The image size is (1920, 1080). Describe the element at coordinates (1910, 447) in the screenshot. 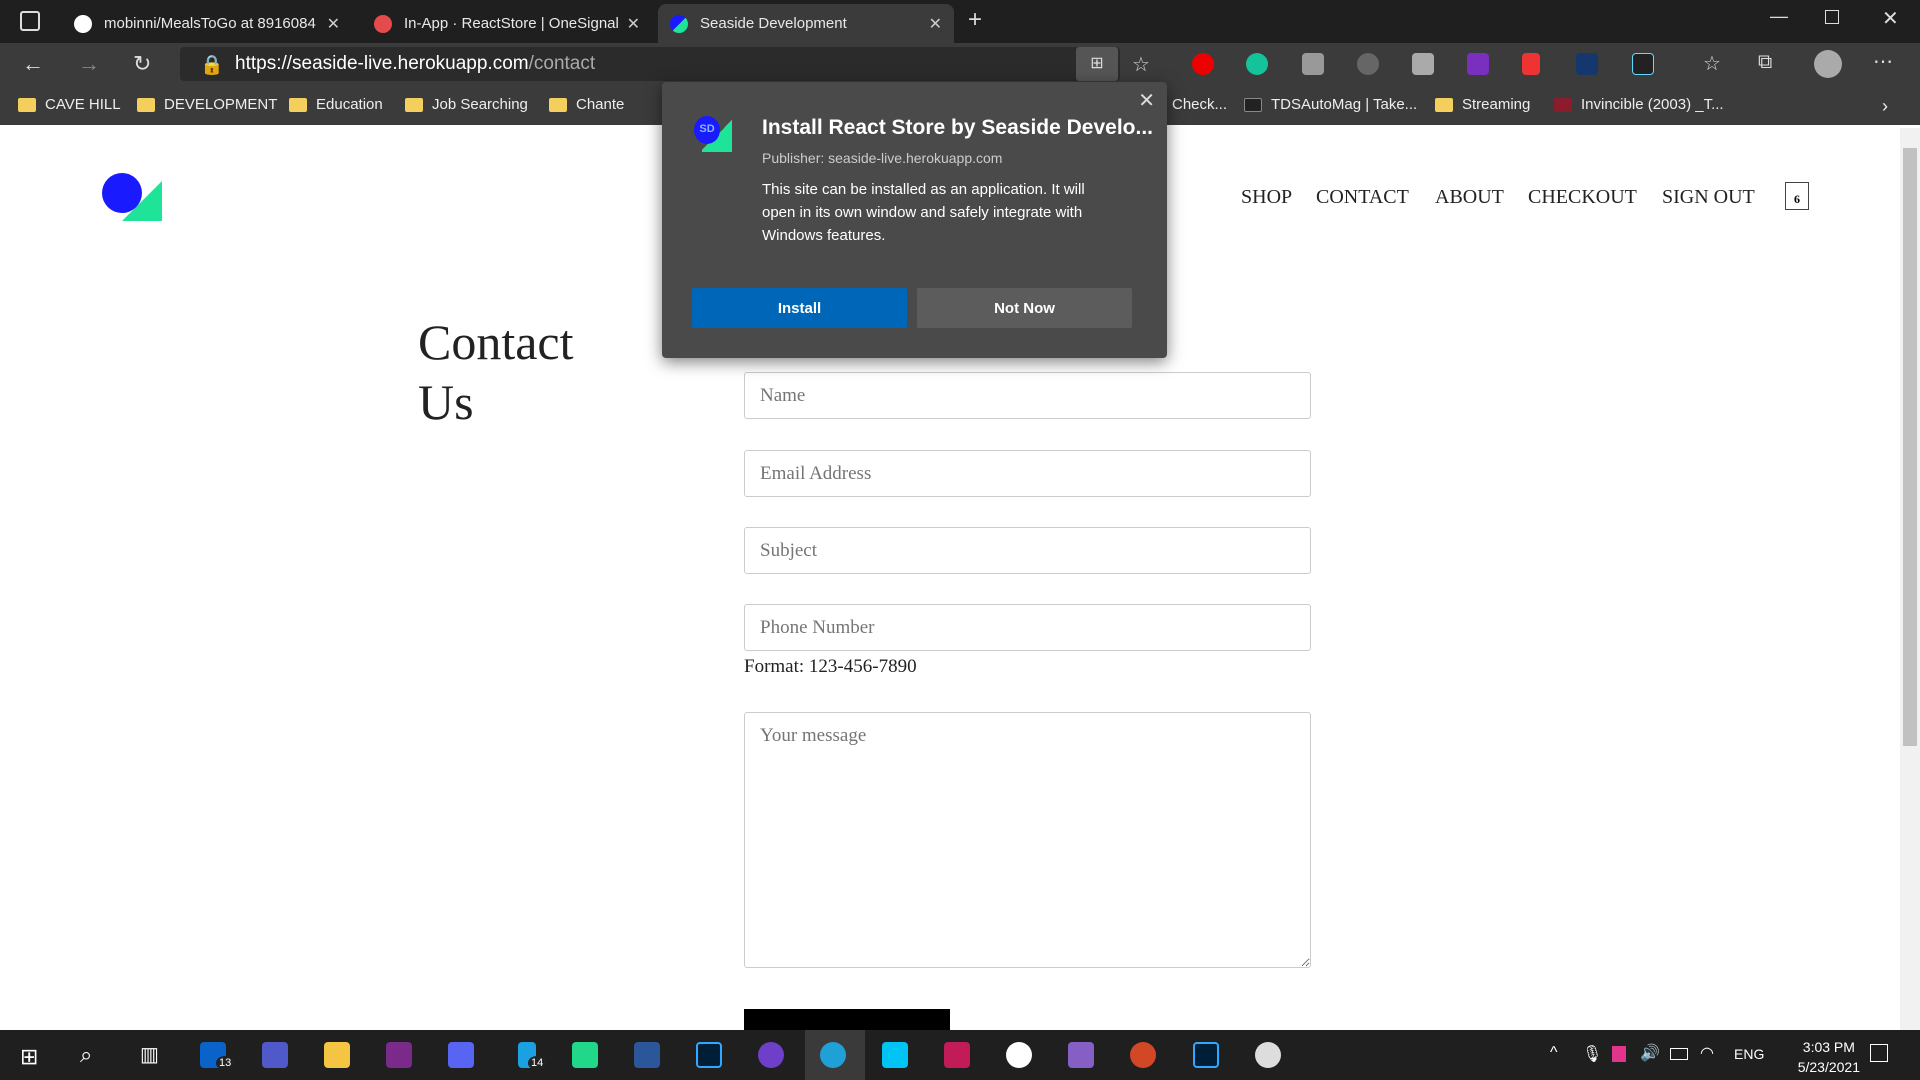

I see `scrollbar-thumb` at that location.